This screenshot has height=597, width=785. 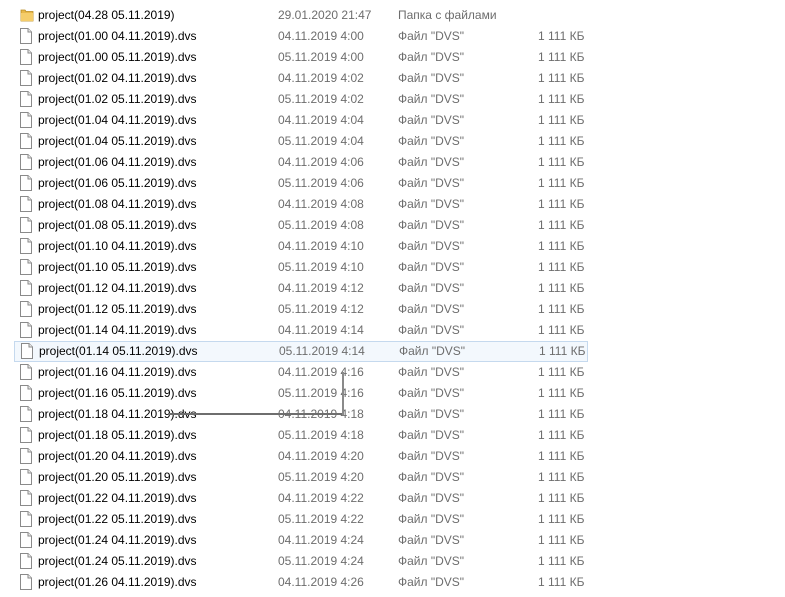 What do you see at coordinates (321, 225) in the screenshot?
I see `file-date-modified: 05.11.2019 4:08` at bounding box center [321, 225].